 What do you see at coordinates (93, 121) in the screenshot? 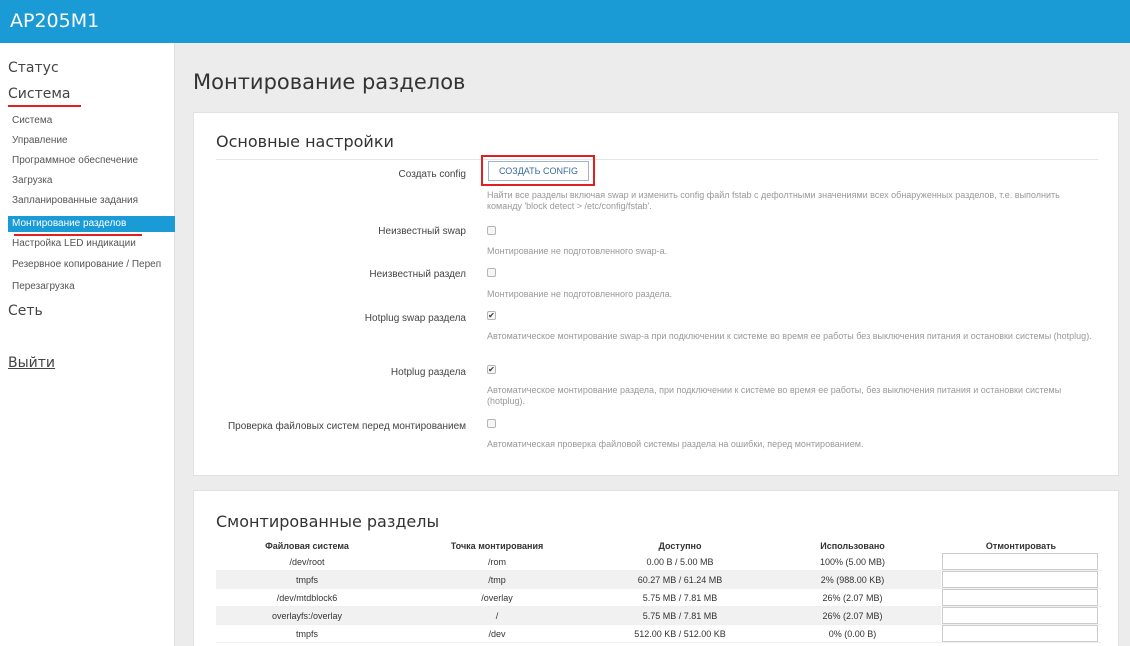
I see `sidebar-subitem-system: Система` at bounding box center [93, 121].